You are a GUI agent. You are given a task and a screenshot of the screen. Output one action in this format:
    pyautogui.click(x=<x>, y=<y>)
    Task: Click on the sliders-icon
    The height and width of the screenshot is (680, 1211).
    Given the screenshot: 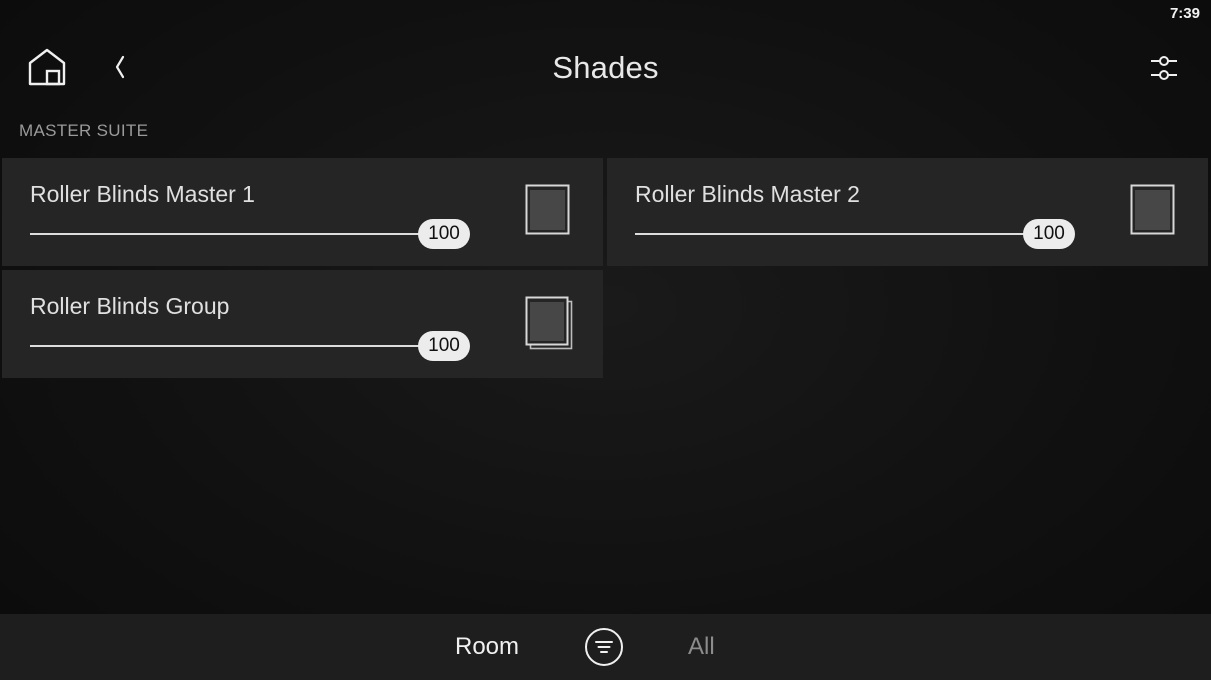 What is the action you would take?
    pyautogui.click(x=1164, y=68)
    